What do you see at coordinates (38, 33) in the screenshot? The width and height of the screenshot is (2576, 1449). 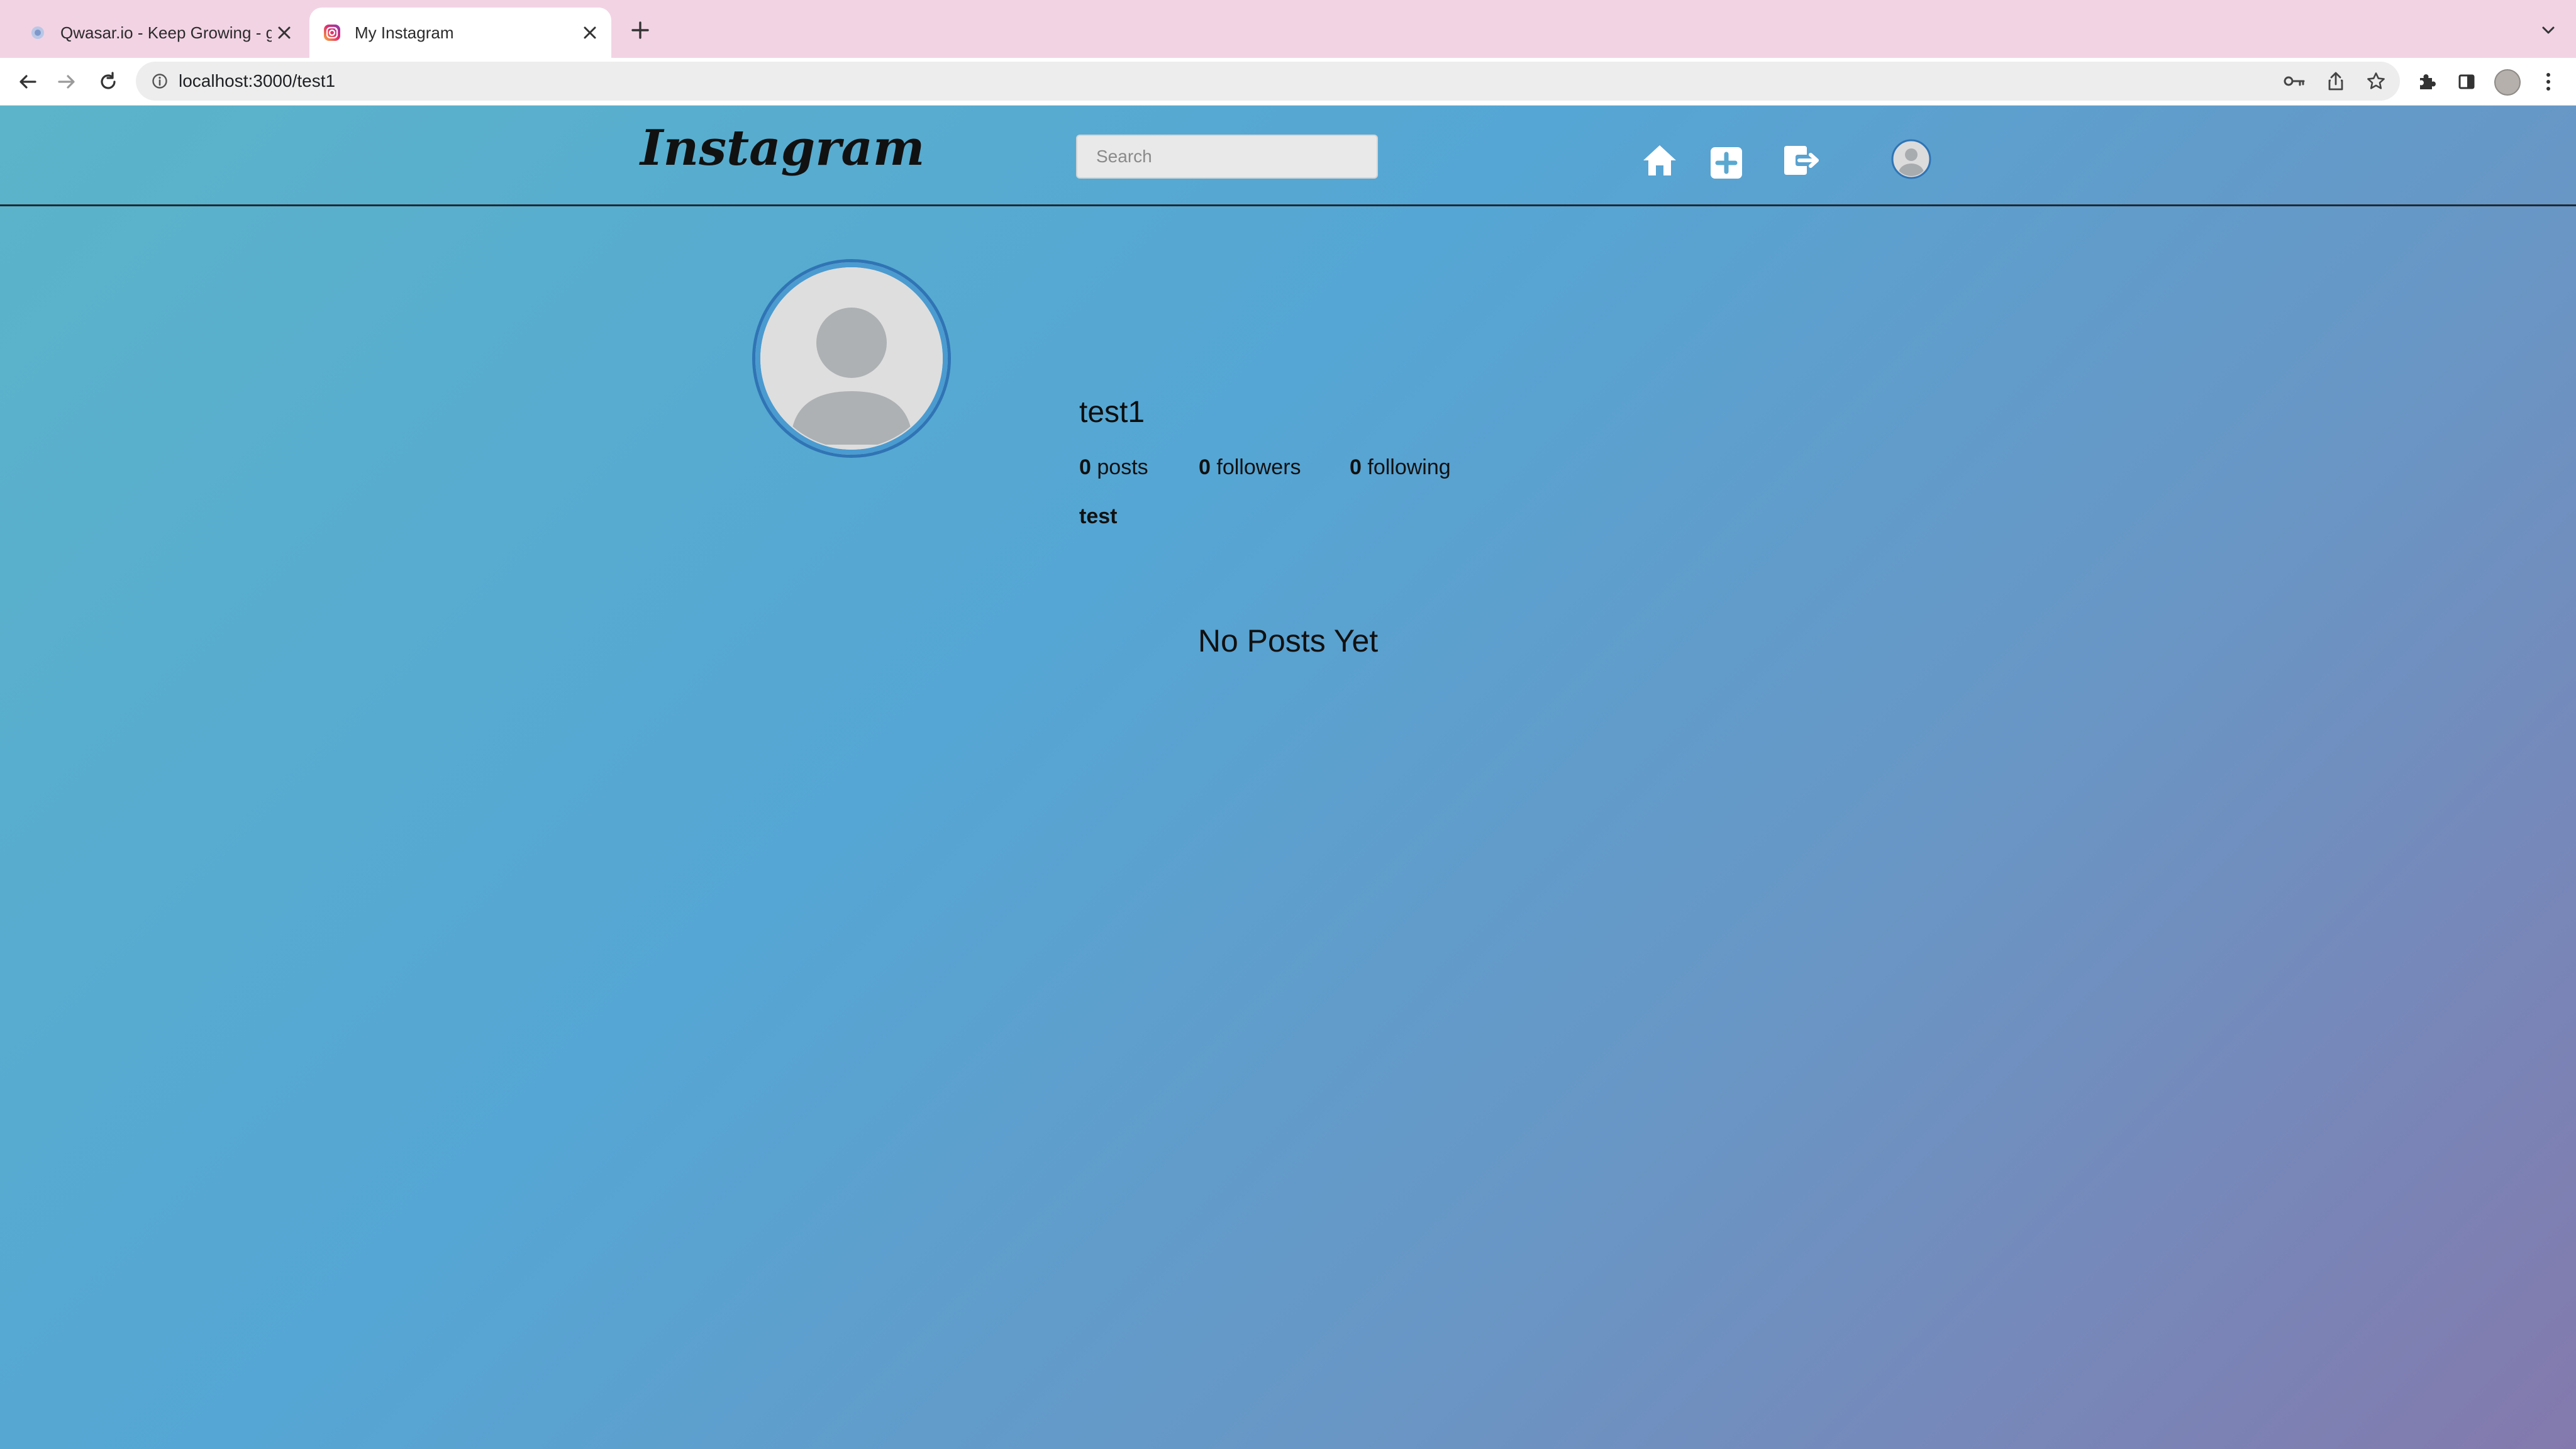 I see `qwasar-favicon-icon` at bounding box center [38, 33].